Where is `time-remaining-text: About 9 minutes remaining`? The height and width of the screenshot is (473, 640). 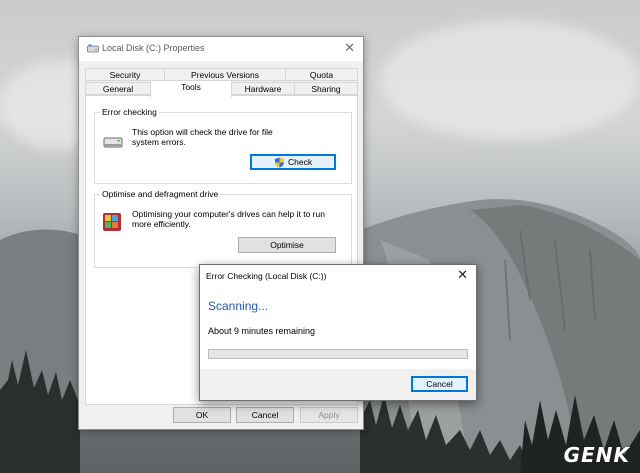
time-remaining-text: About 9 minutes remaining is located at coordinates (262, 331).